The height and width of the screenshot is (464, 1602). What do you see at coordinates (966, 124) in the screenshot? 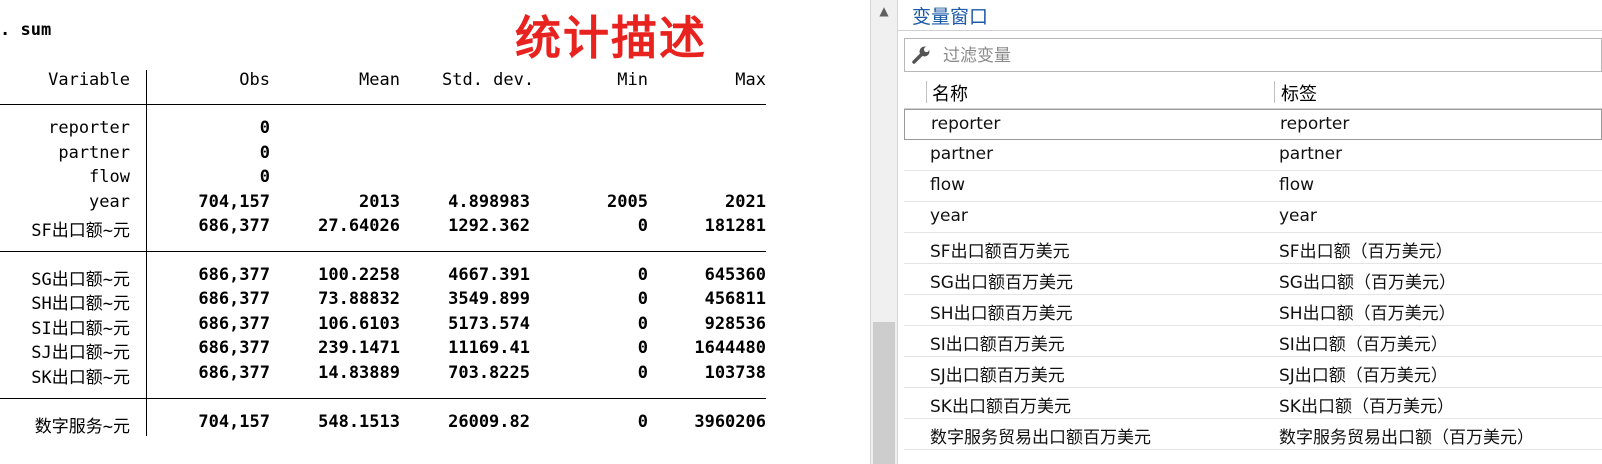
I see `variable-name: reporter` at bounding box center [966, 124].